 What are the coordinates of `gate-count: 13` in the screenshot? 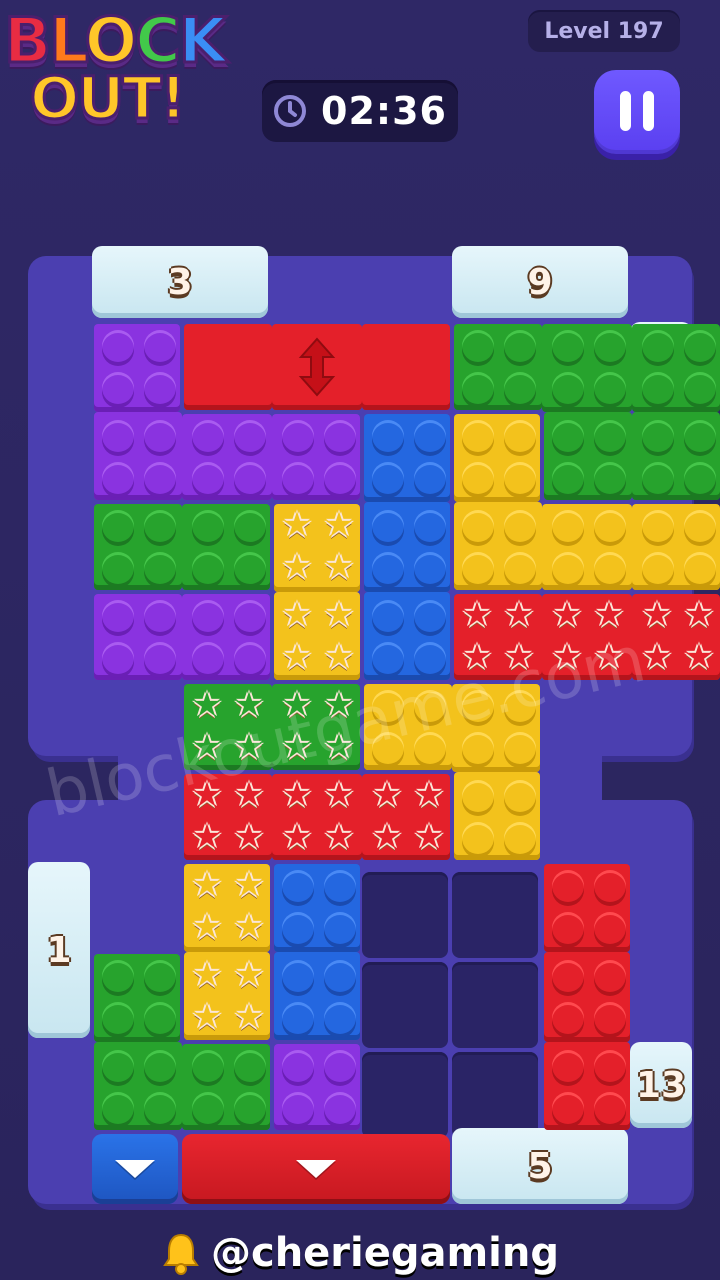 It's located at (661, 1085).